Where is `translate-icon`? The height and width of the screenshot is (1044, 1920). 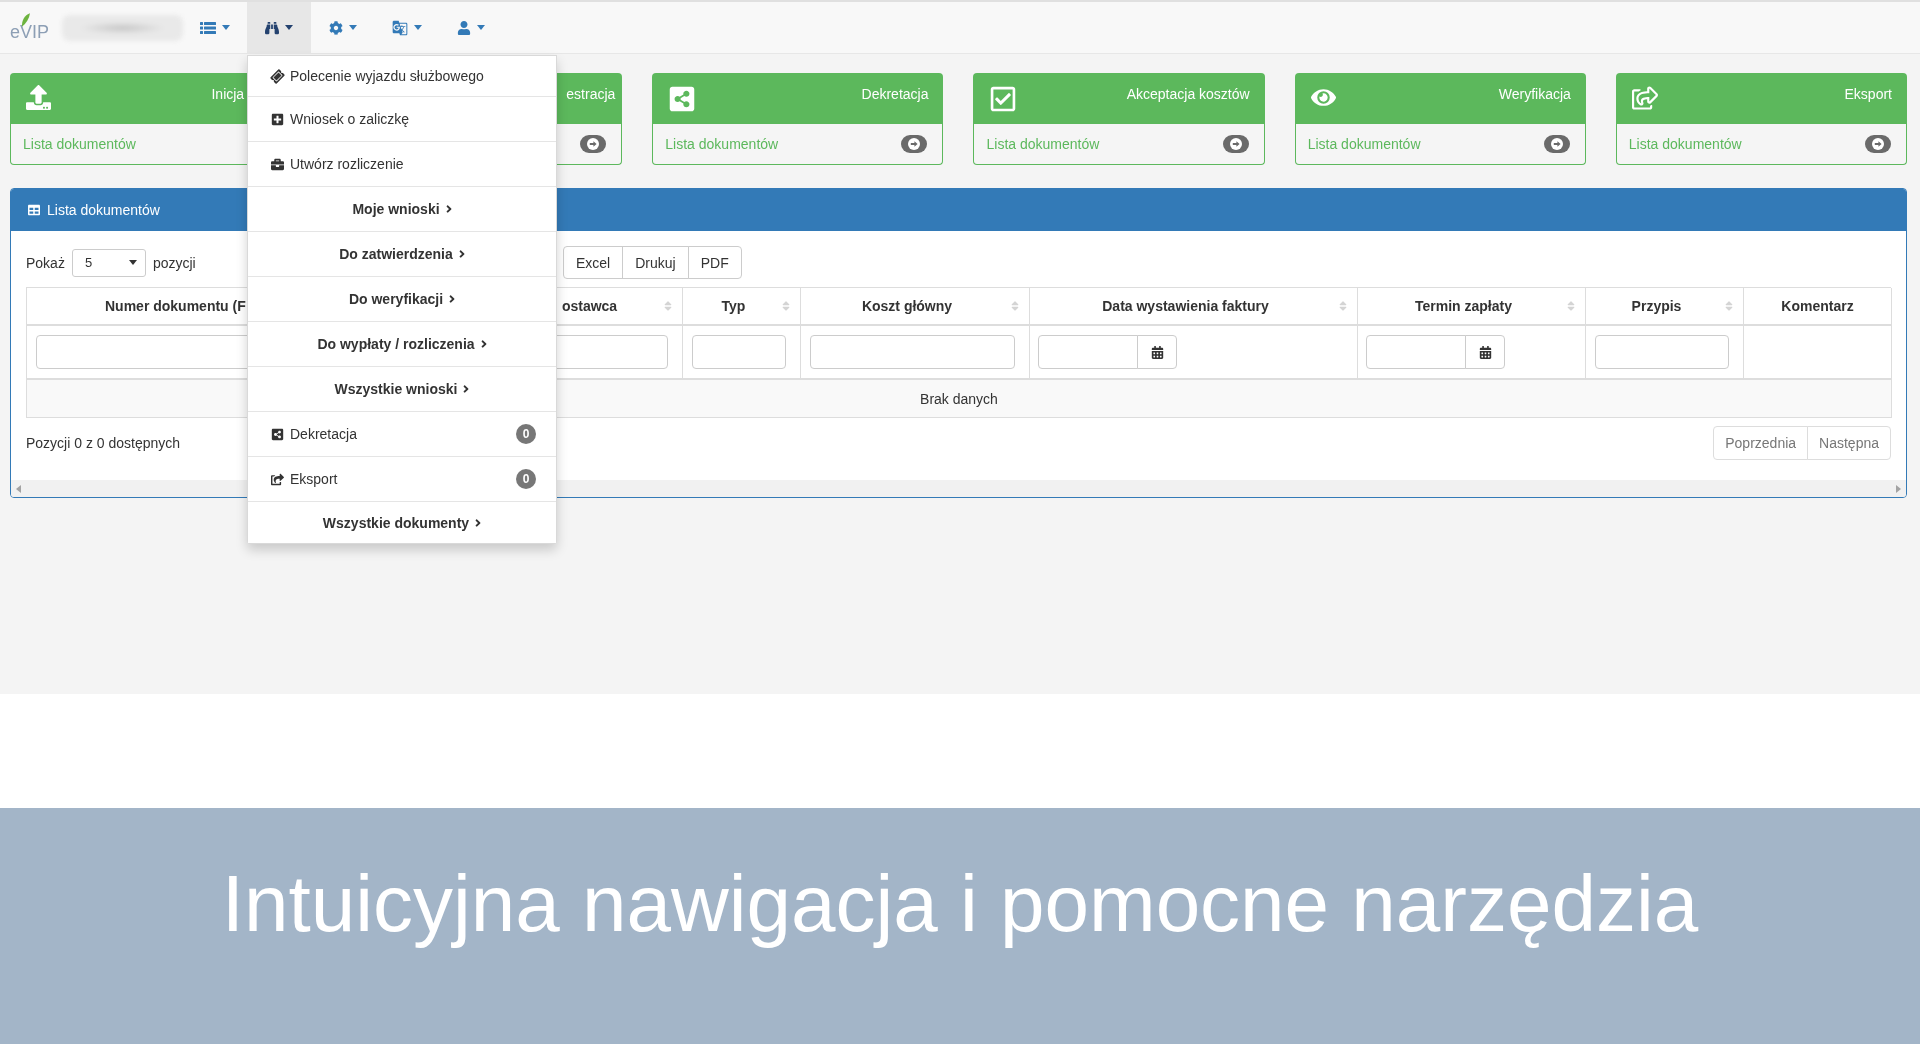 translate-icon is located at coordinates (400, 27).